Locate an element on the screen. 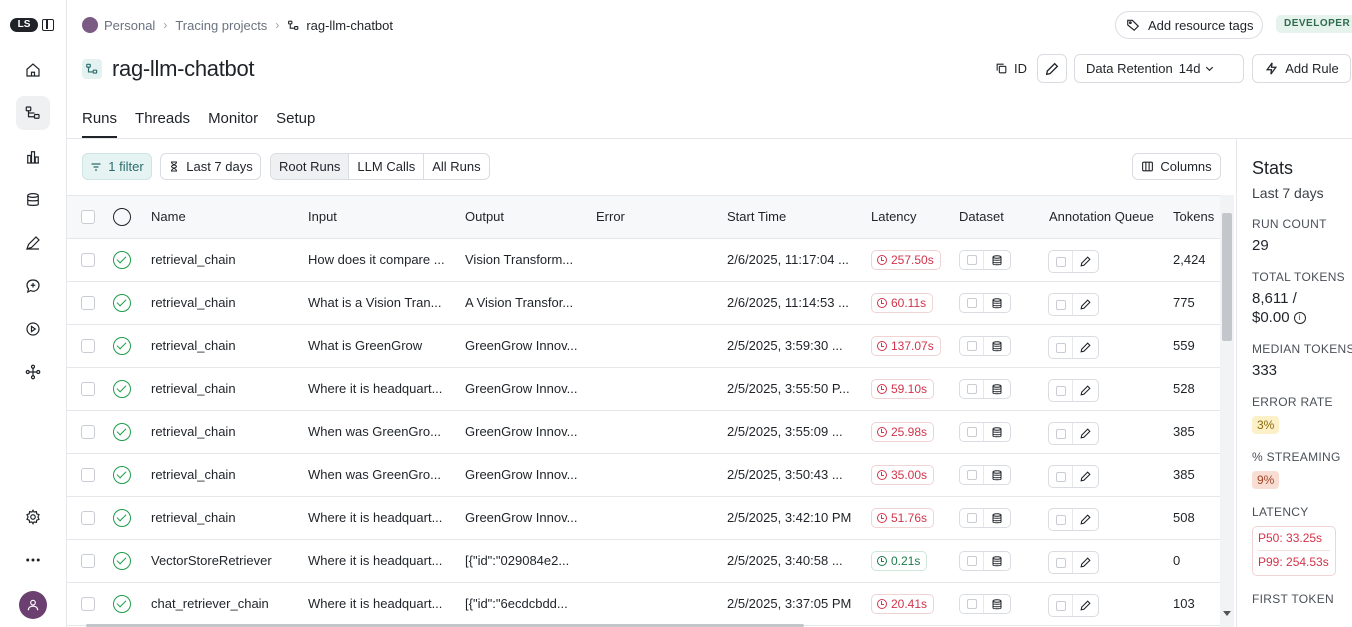 The width and height of the screenshot is (1352, 627). tab-setup: Setup is located at coordinates (295, 124).